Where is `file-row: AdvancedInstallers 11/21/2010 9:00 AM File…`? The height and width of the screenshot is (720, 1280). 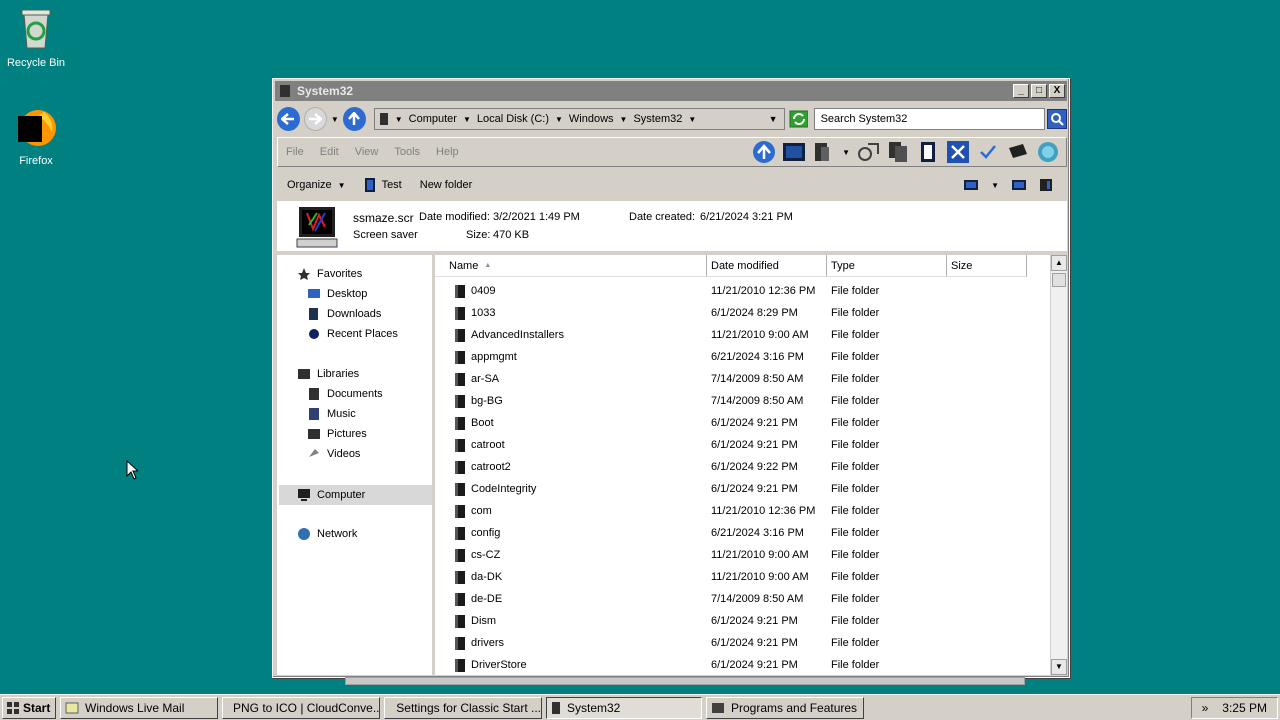
file-row: AdvancedInstallers 11/21/2010 9:00 AM File… is located at coordinates (742, 336).